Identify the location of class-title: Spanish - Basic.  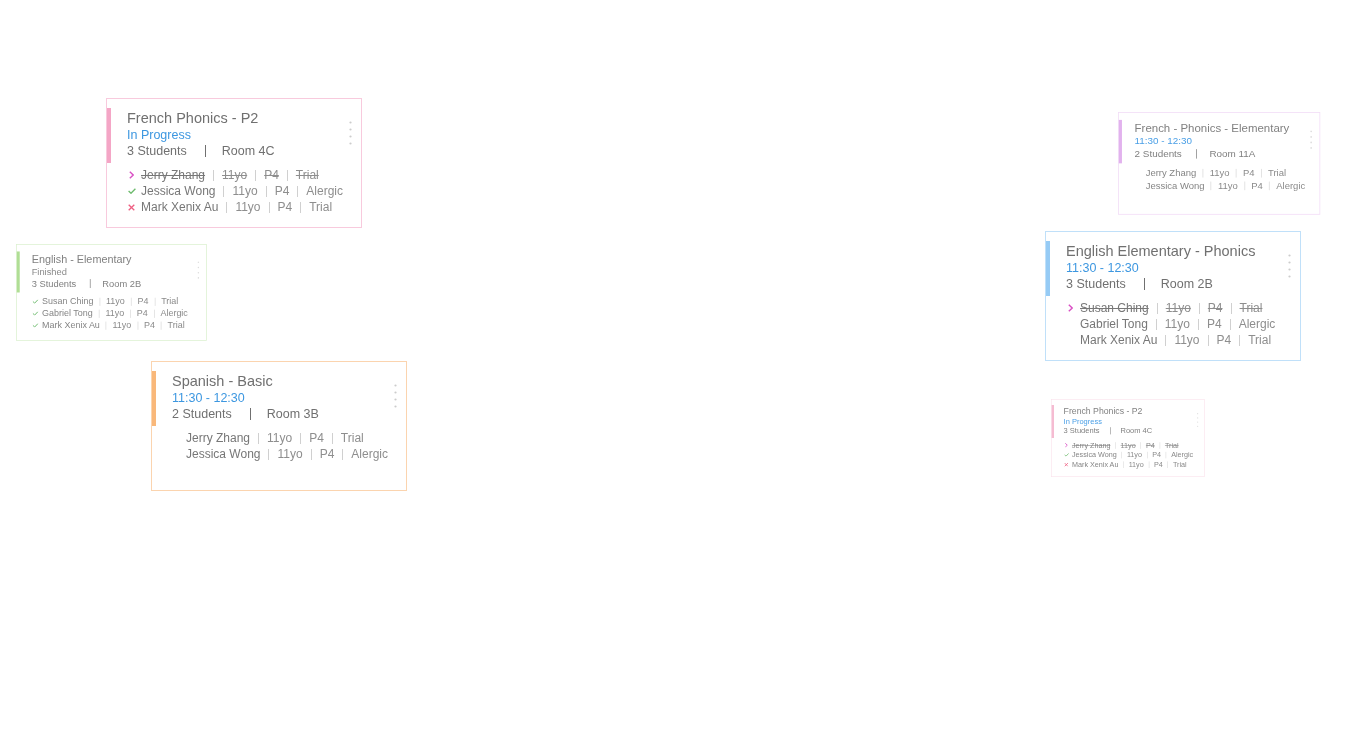
(223, 381).